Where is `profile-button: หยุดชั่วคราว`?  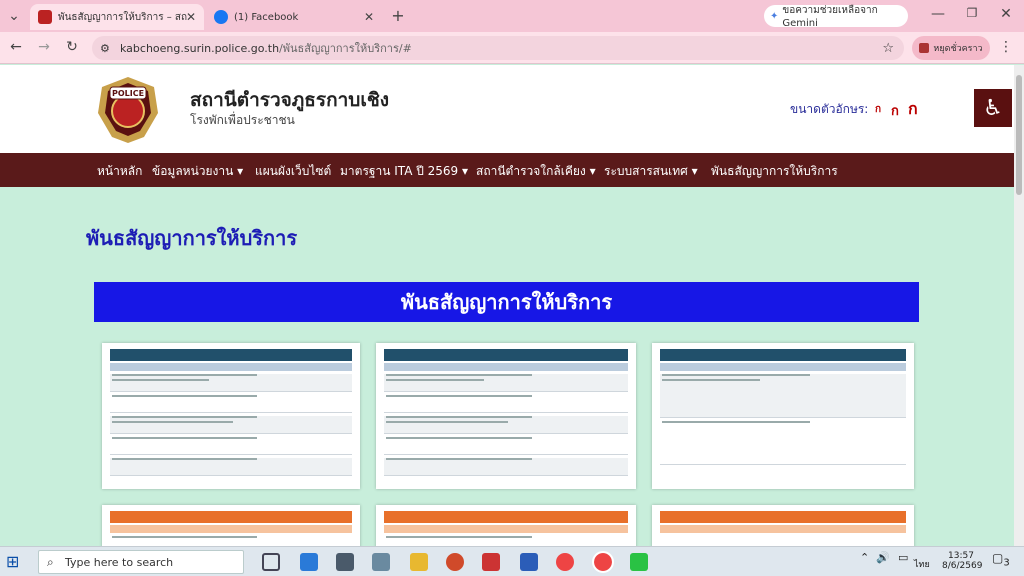 profile-button: หยุดชั่วคราว is located at coordinates (951, 48).